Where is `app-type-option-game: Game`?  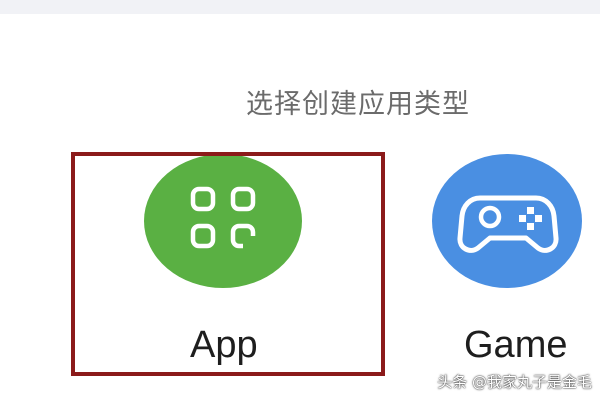
app-type-option-game: Game is located at coordinates (507, 260).